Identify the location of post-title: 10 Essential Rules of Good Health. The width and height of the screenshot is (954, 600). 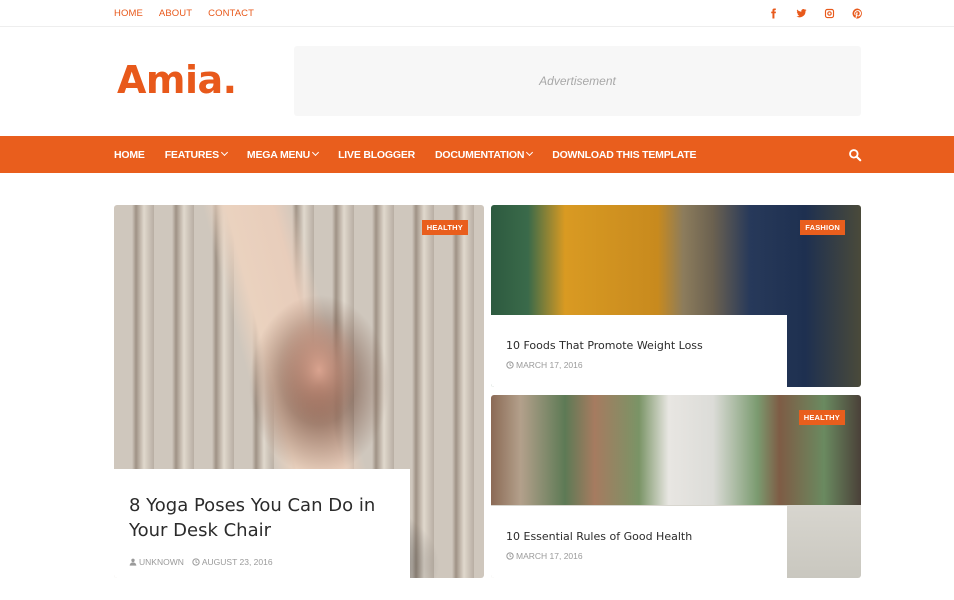
(639, 536).